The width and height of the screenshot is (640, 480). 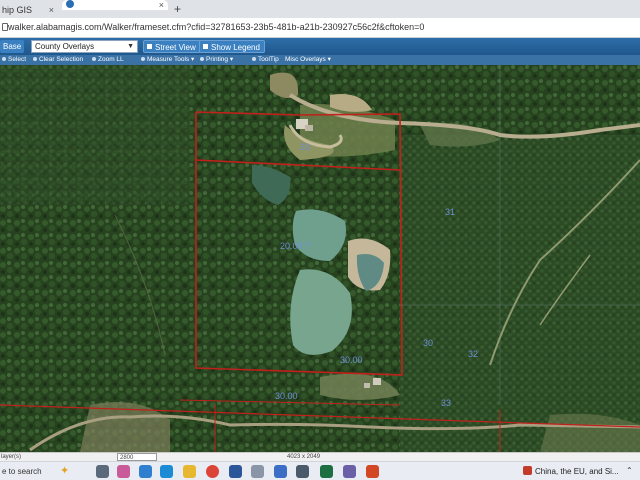 What do you see at coordinates (35, 59) in the screenshot?
I see `clear-icon` at bounding box center [35, 59].